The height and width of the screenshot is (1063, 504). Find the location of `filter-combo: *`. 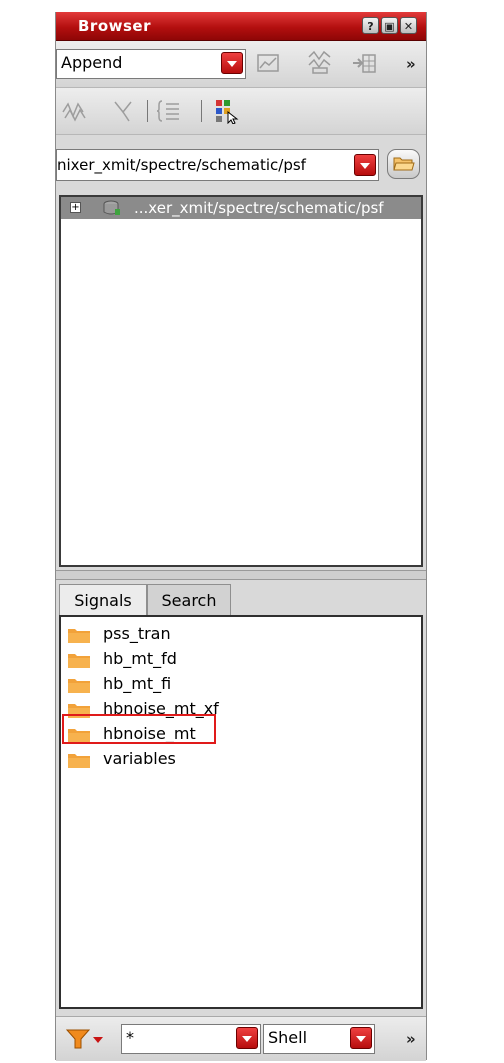

filter-combo: * is located at coordinates (191, 1039).